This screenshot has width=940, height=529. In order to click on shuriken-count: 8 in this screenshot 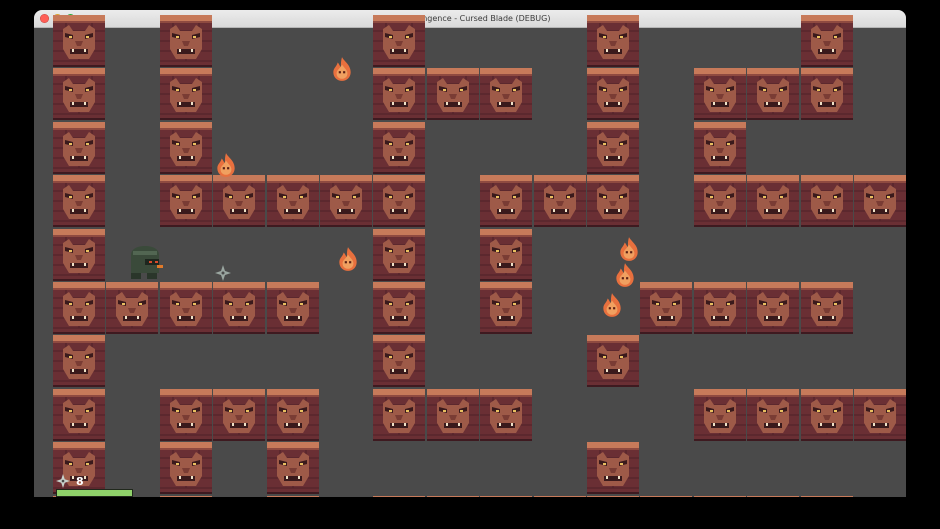, I will do `click(80, 481)`.